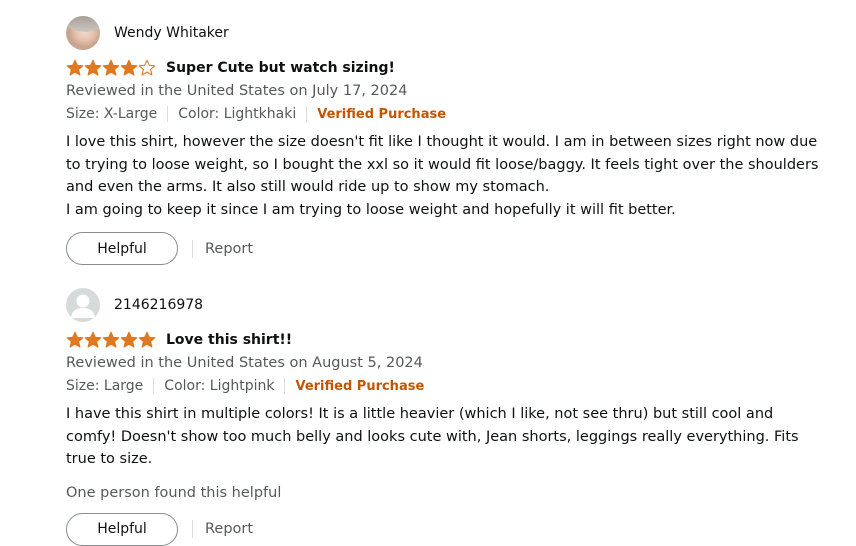  Describe the element at coordinates (104, 386) in the screenshot. I see `size-label: Size: Large` at that location.